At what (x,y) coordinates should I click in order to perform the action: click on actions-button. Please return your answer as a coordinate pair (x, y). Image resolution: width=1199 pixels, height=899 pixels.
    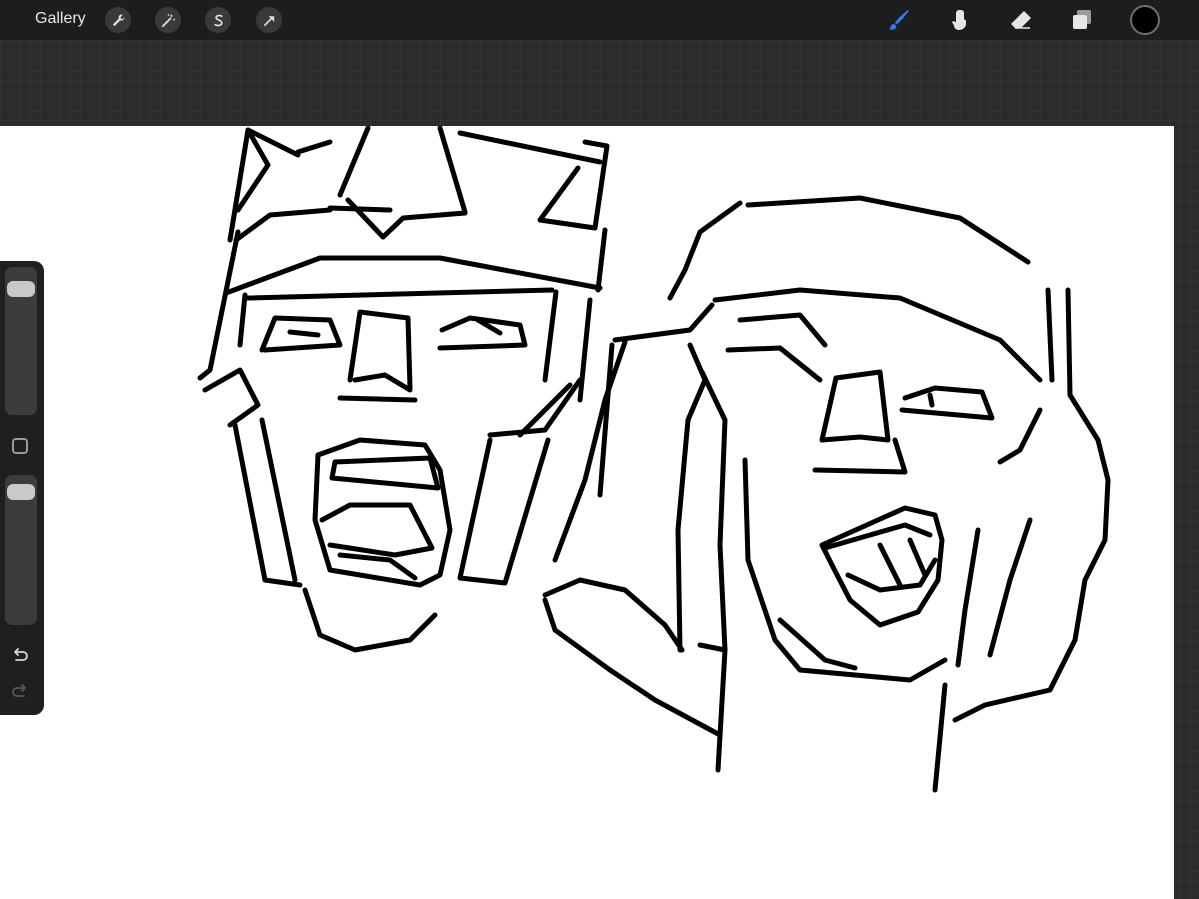
    Looking at the image, I should click on (118, 20).